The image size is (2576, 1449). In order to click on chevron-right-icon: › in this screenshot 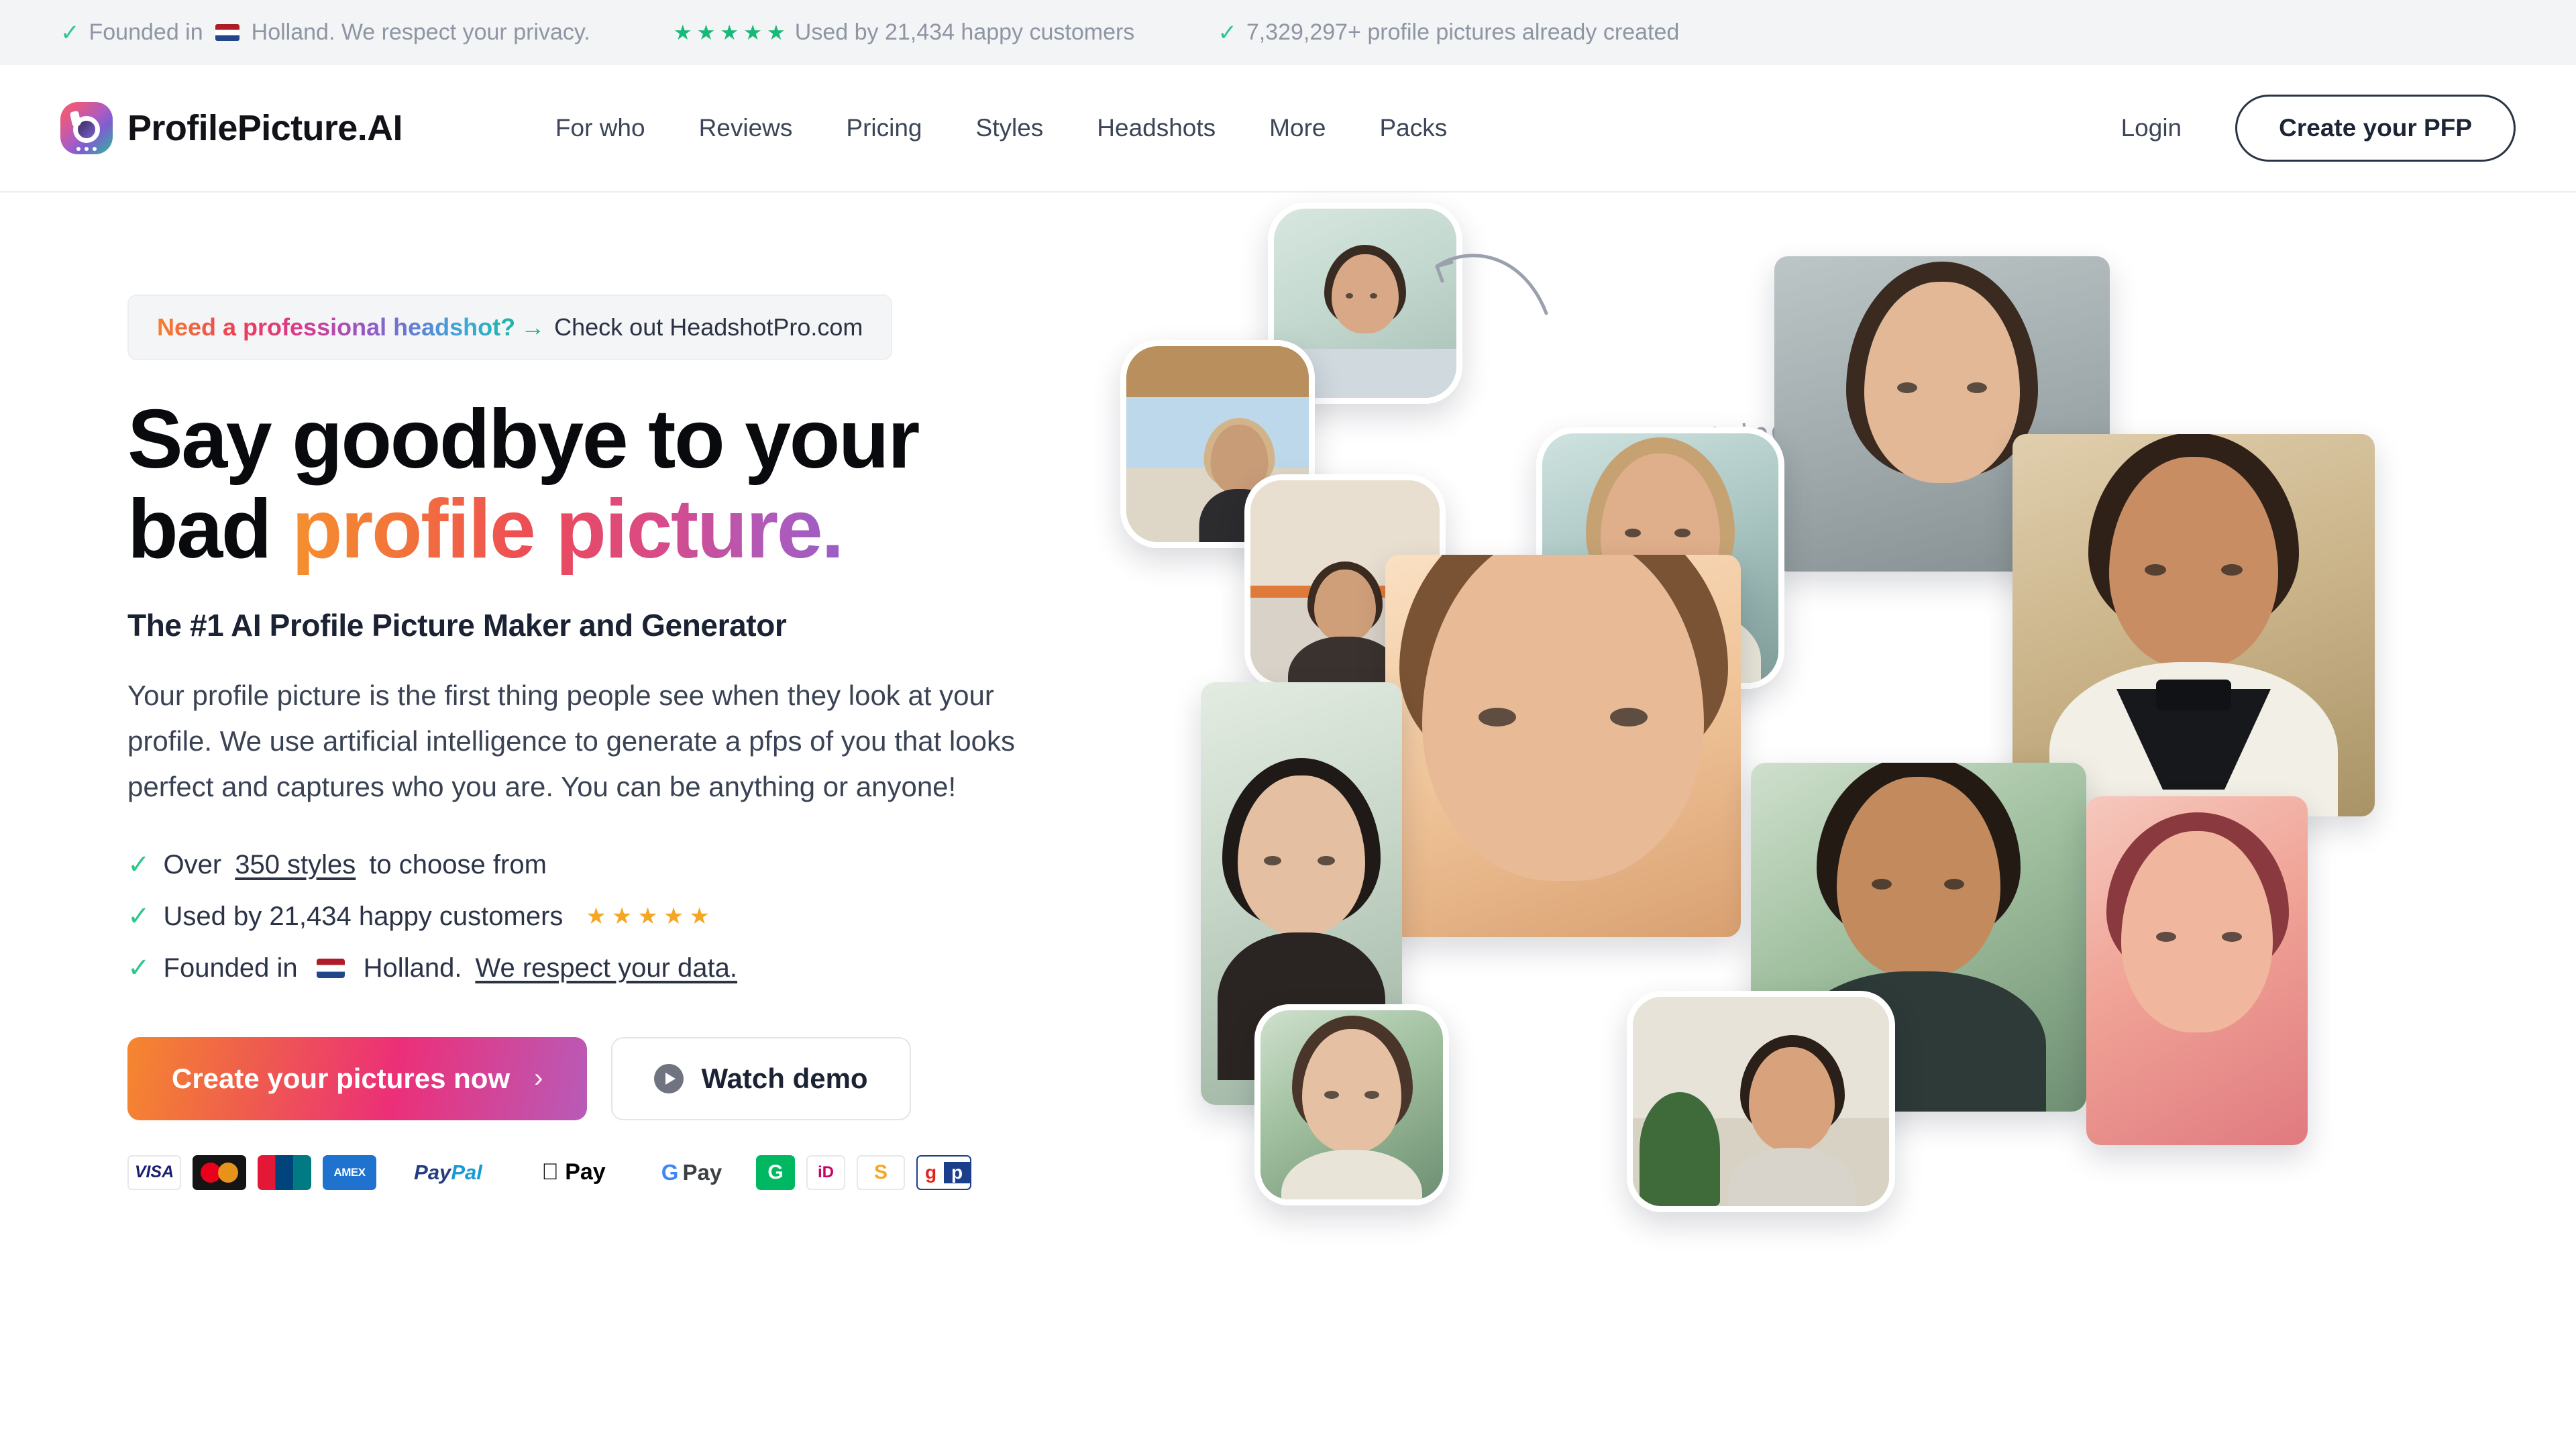, I will do `click(538, 1078)`.